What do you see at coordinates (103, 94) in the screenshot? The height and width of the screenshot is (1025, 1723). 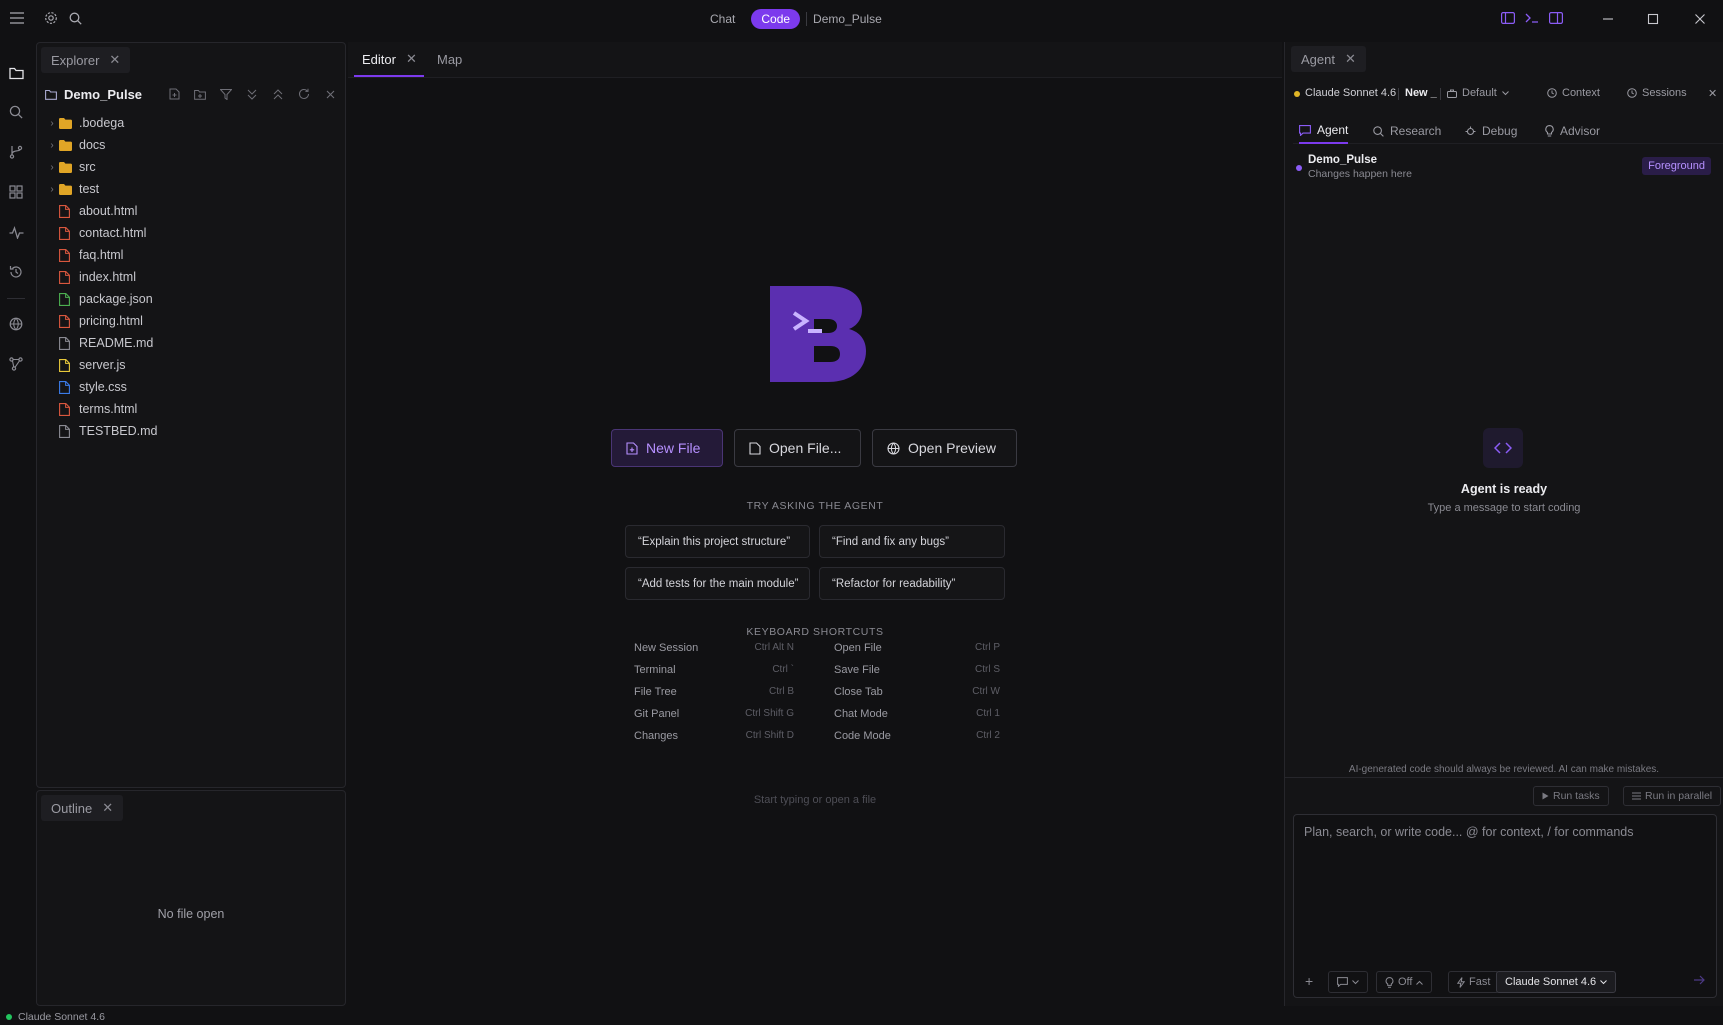 I see `project-name: Demo_Pulse` at bounding box center [103, 94].